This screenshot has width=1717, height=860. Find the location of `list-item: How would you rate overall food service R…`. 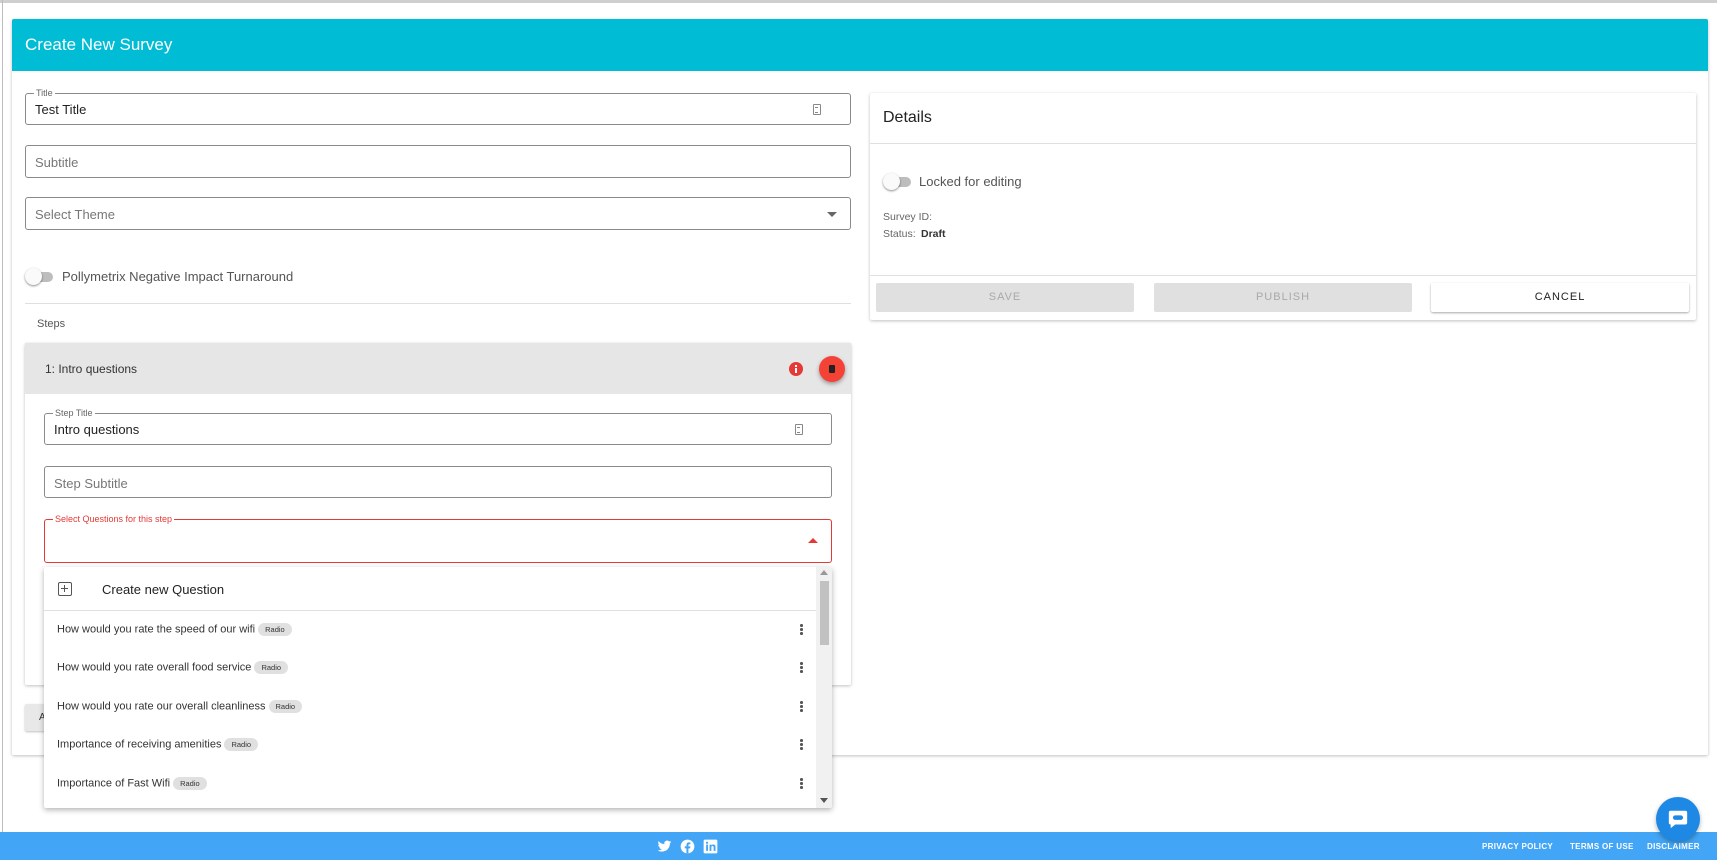

list-item: How would you rate overall food service R… is located at coordinates (430, 668).